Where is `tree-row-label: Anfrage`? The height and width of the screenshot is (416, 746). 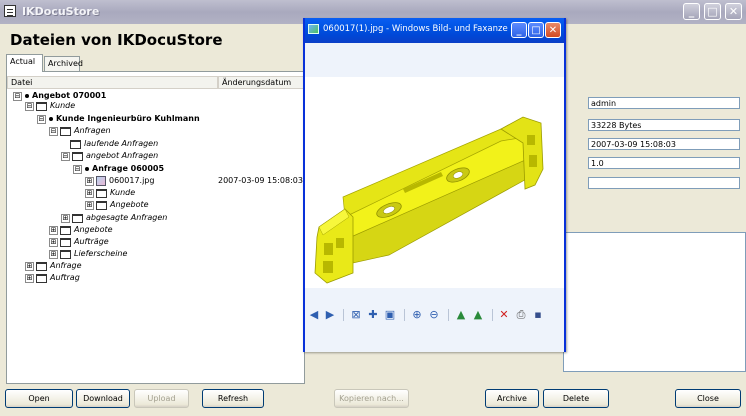
tree-row-label: Anfrage is located at coordinates (66, 265).